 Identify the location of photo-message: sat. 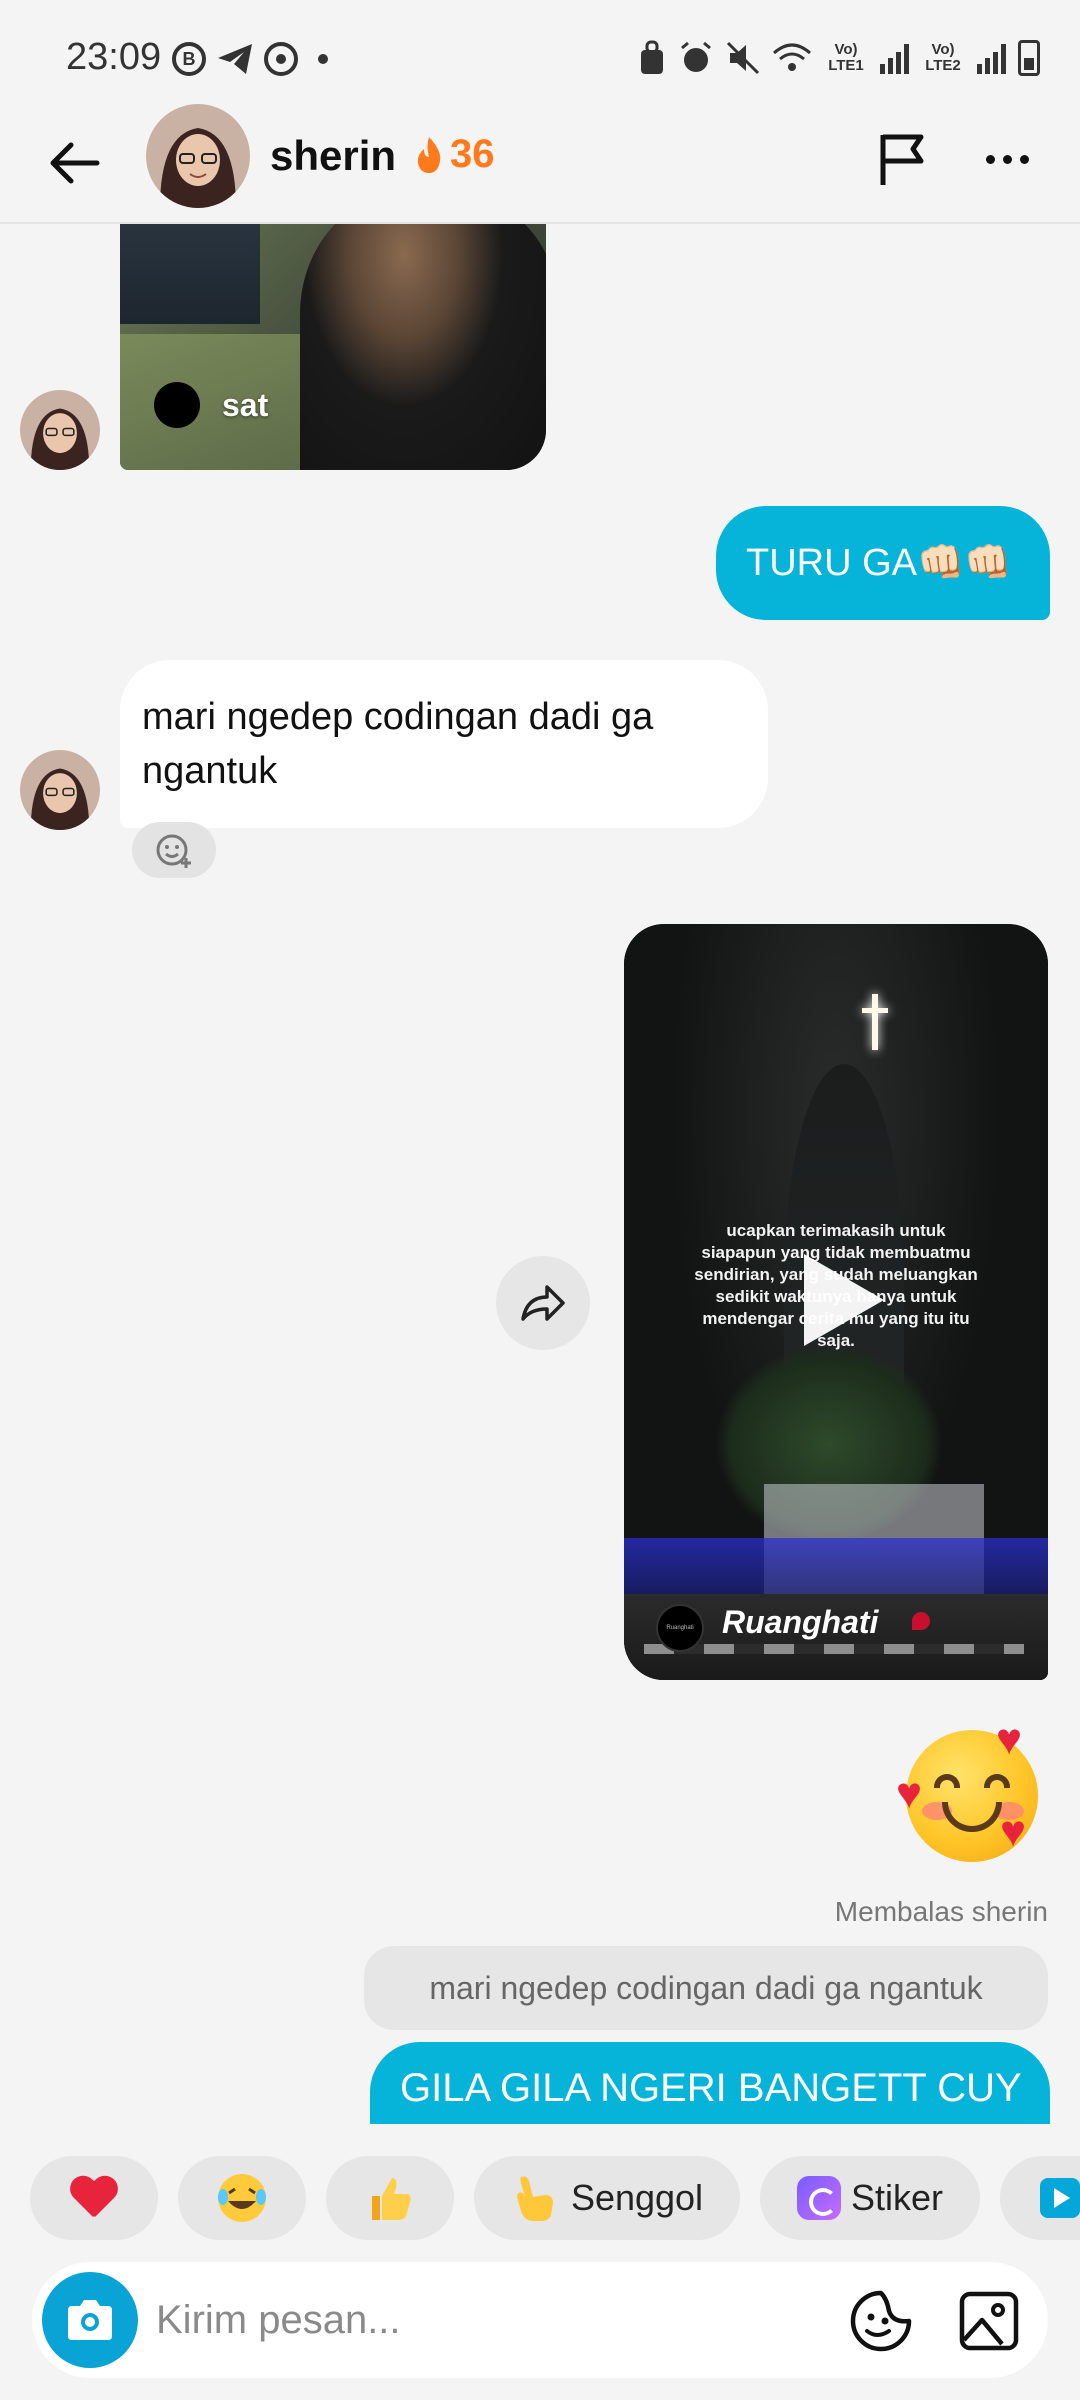
(333, 347).